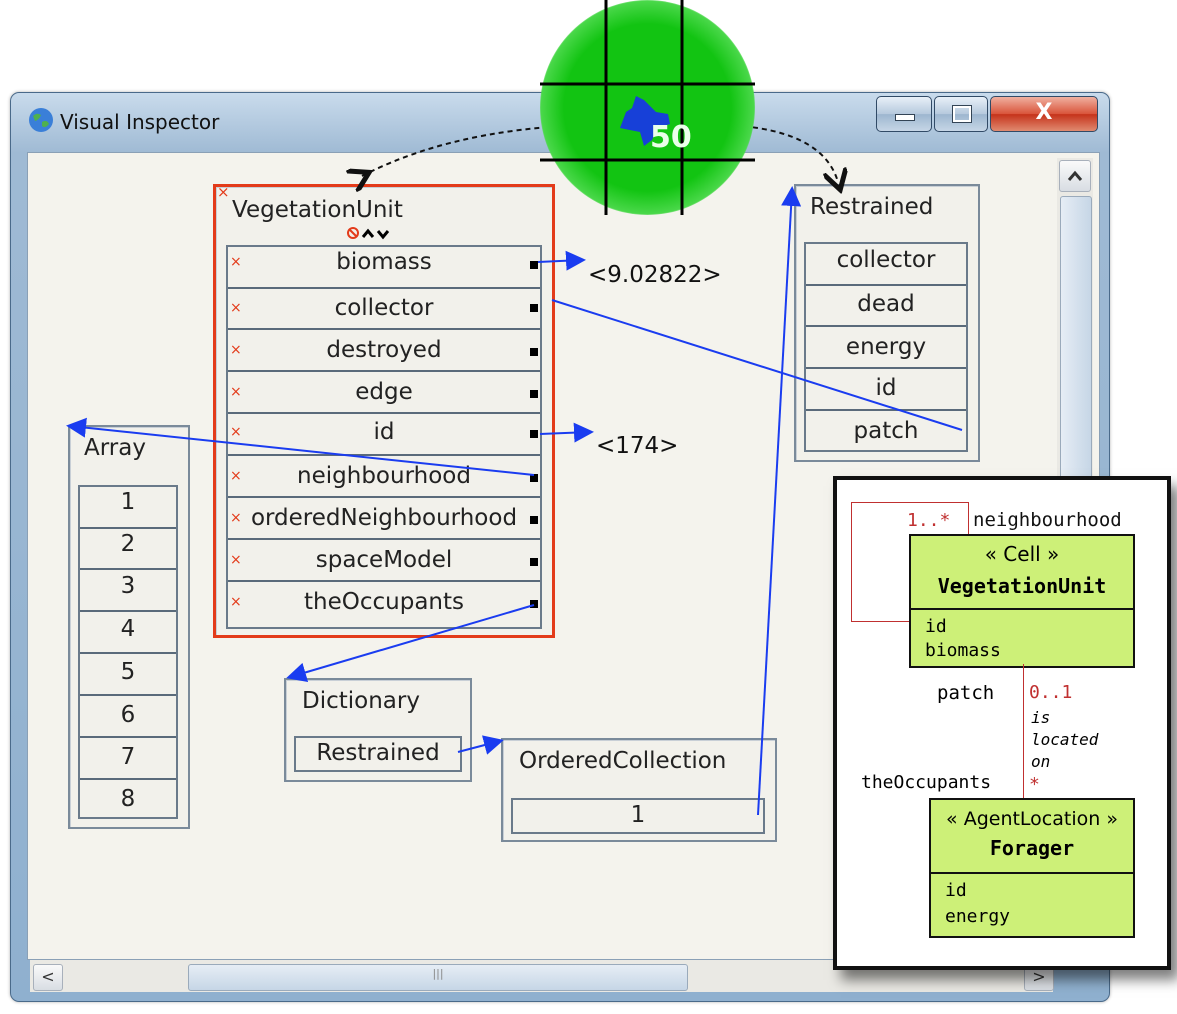  Describe the element at coordinates (1041, 717) in the screenshot. I see `association-word: is` at that location.